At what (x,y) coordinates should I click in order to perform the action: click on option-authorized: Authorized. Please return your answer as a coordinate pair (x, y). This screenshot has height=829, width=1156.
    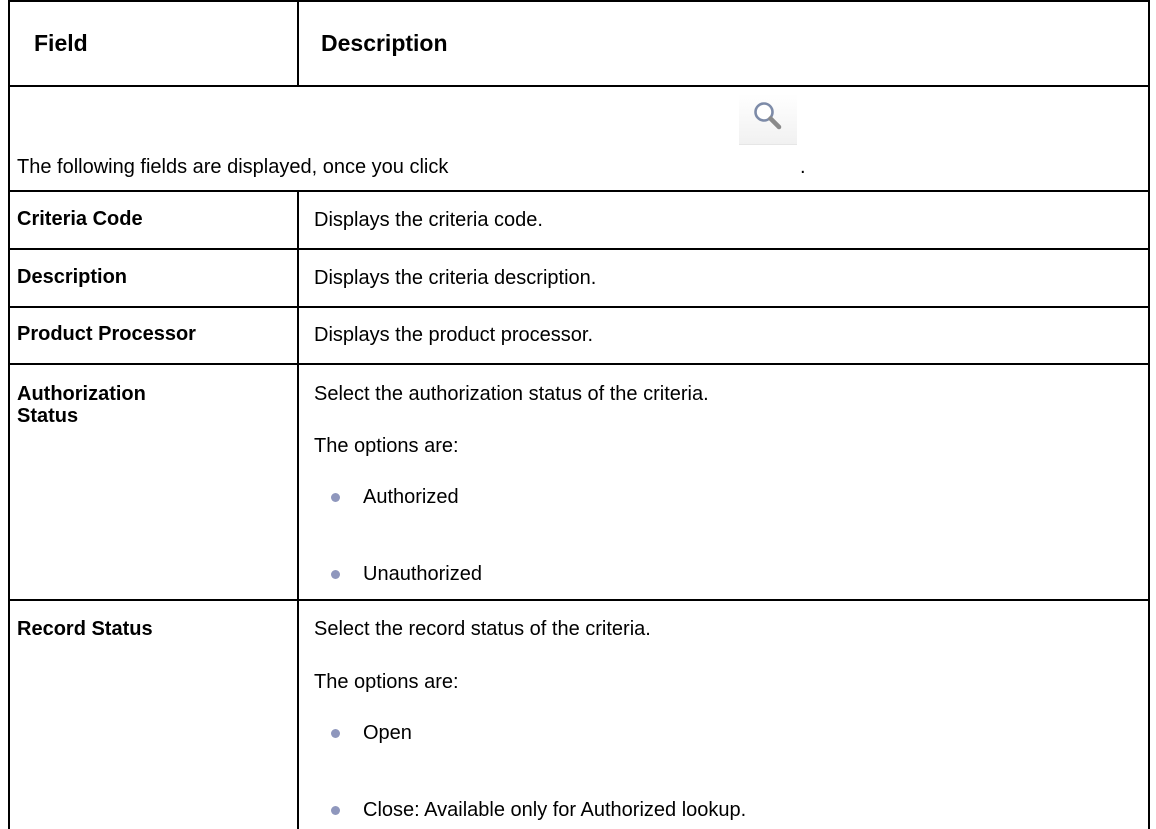
    Looking at the image, I should click on (411, 497).